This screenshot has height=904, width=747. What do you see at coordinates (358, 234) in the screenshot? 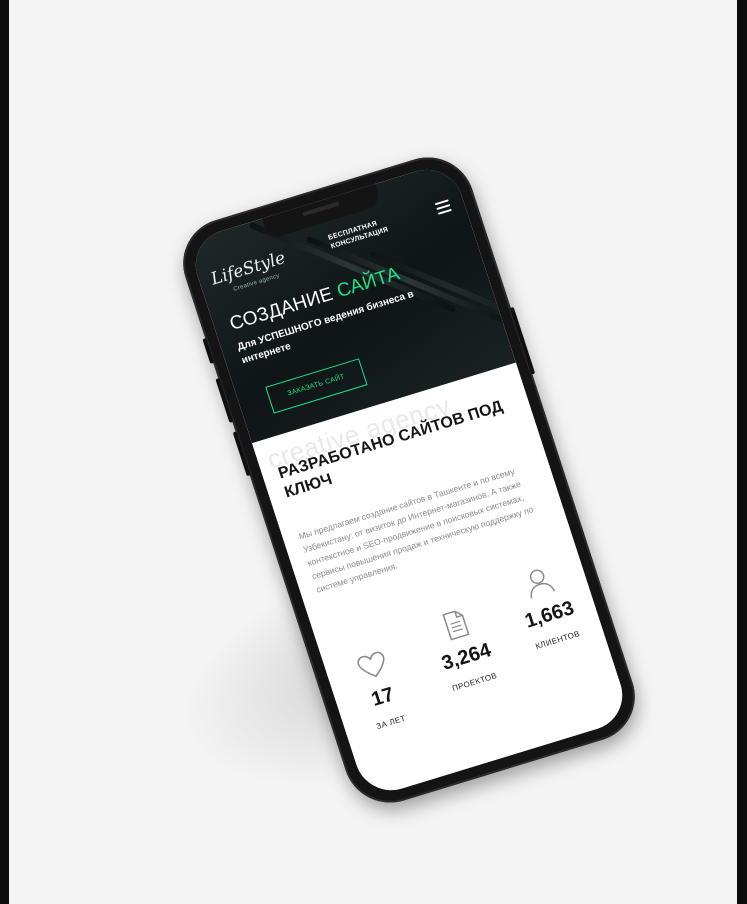
I see `free-consultation-link: БЕСПЛАТНАЯ КОНСУЛЬТАЦИЯ` at bounding box center [358, 234].